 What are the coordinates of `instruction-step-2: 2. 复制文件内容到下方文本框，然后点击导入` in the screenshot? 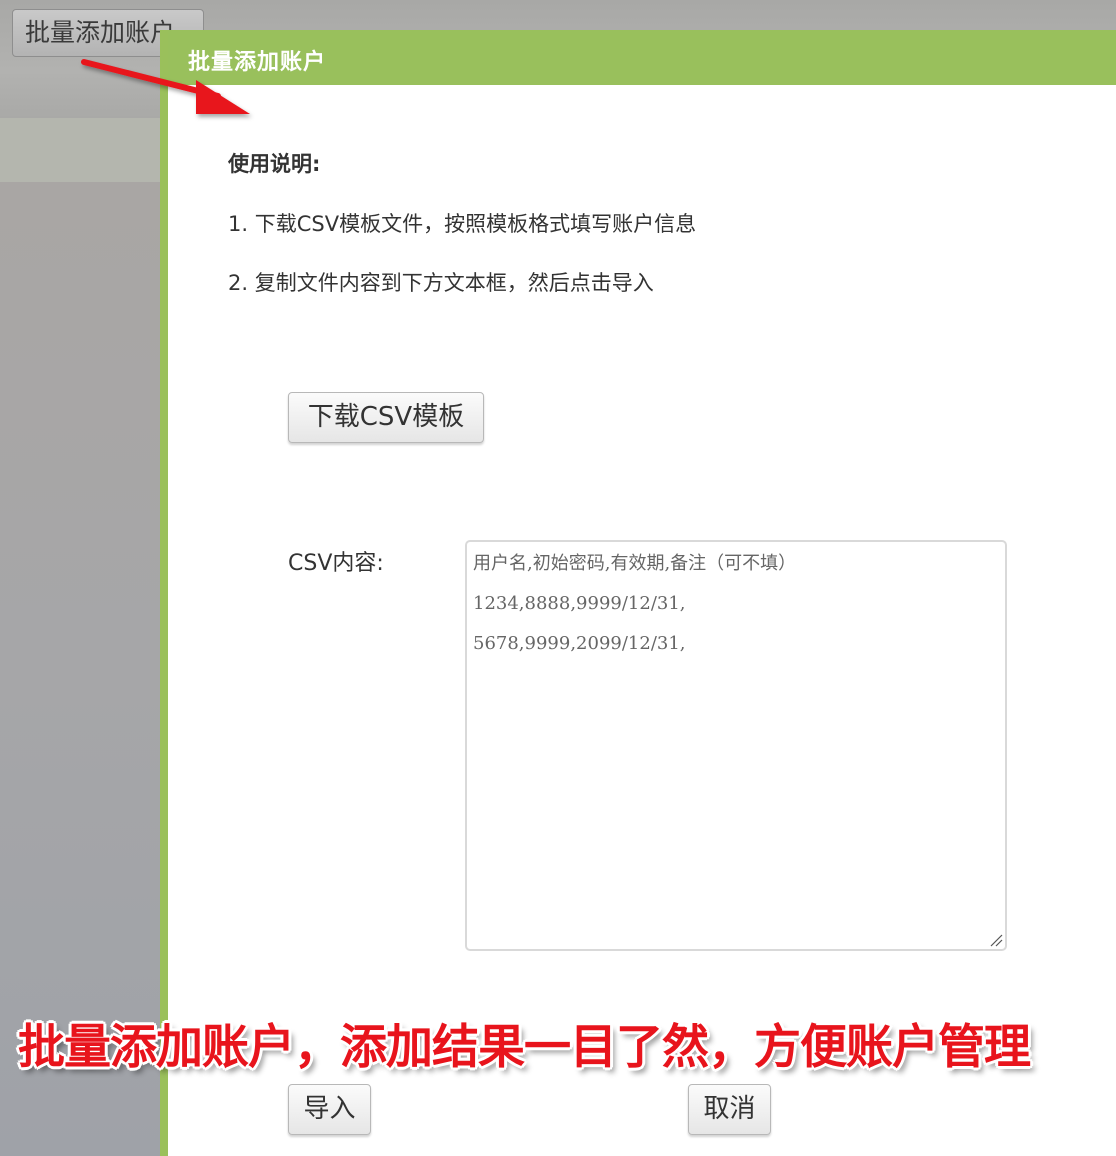 It's located at (441, 283).